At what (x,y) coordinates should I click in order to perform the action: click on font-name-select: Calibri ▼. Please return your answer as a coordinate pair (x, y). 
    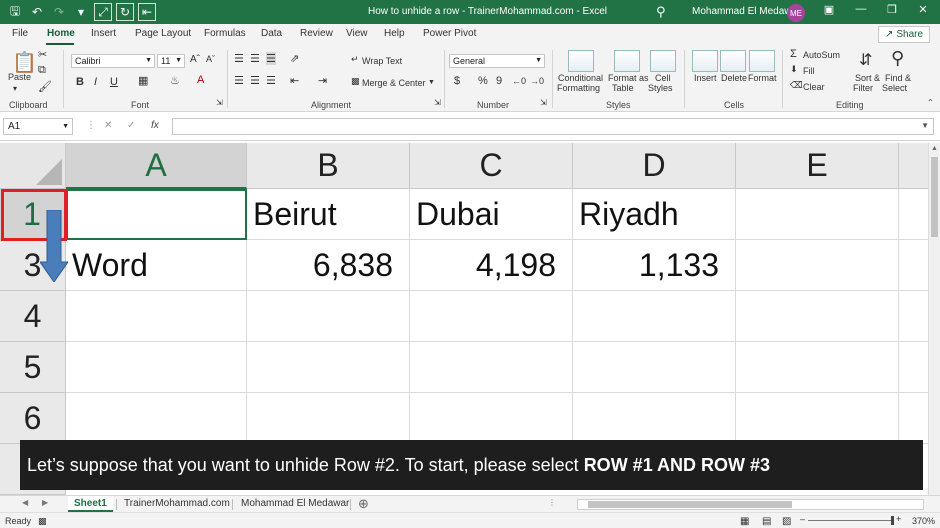
    Looking at the image, I should click on (113, 61).